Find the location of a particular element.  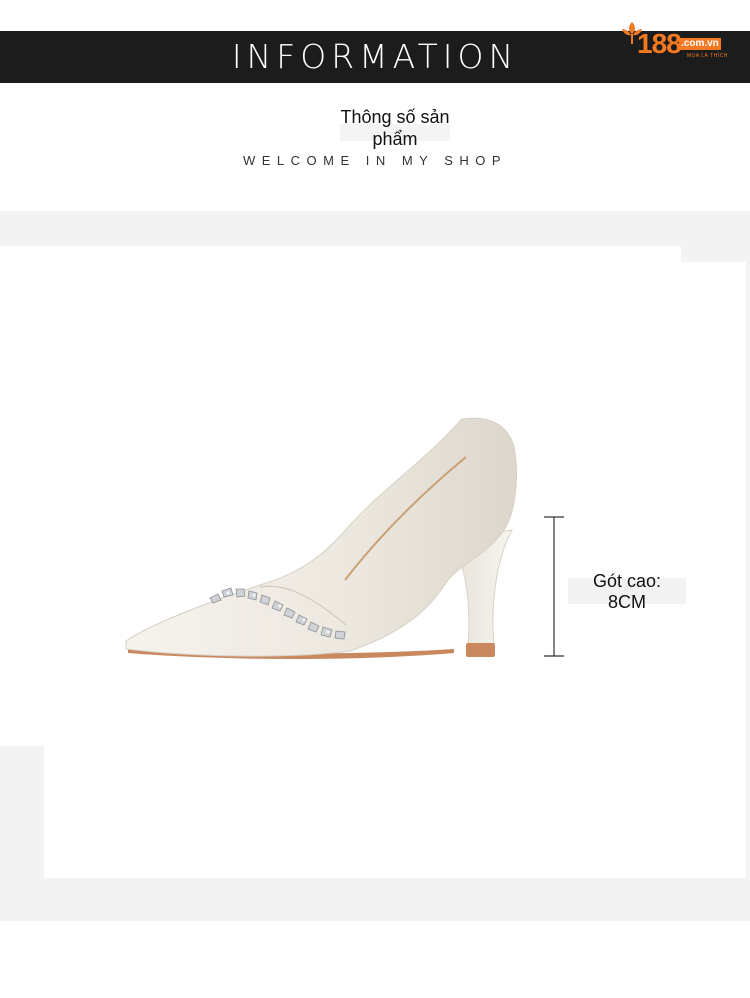

heel-height-label: Gót cao: 8CM is located at coordinates (627, 592).